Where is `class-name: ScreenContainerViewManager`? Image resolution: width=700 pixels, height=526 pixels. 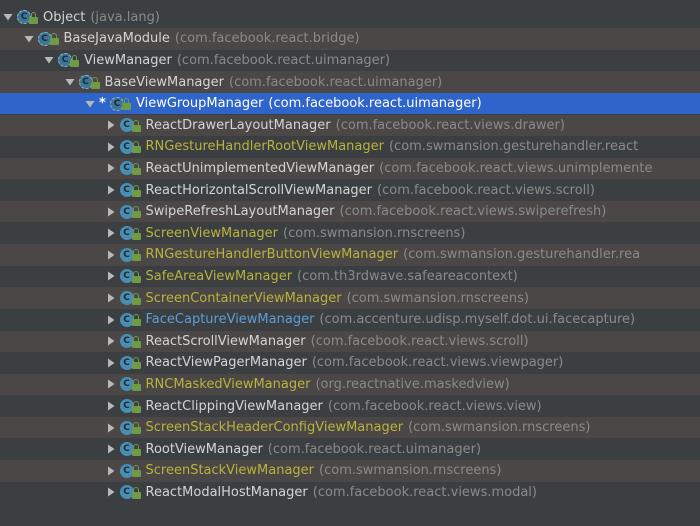 class-name: ScreenContainerViewManager is located at coordinates (243, 298).